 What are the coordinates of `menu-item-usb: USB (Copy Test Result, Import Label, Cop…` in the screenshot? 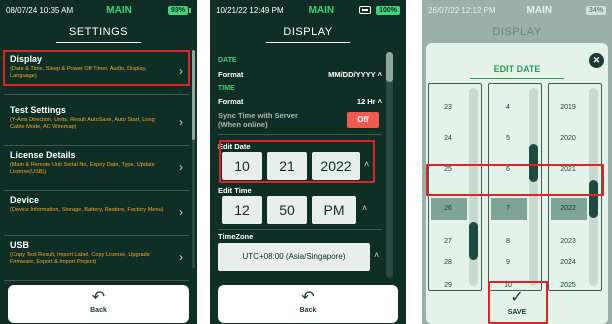 It's located at (96, 258).